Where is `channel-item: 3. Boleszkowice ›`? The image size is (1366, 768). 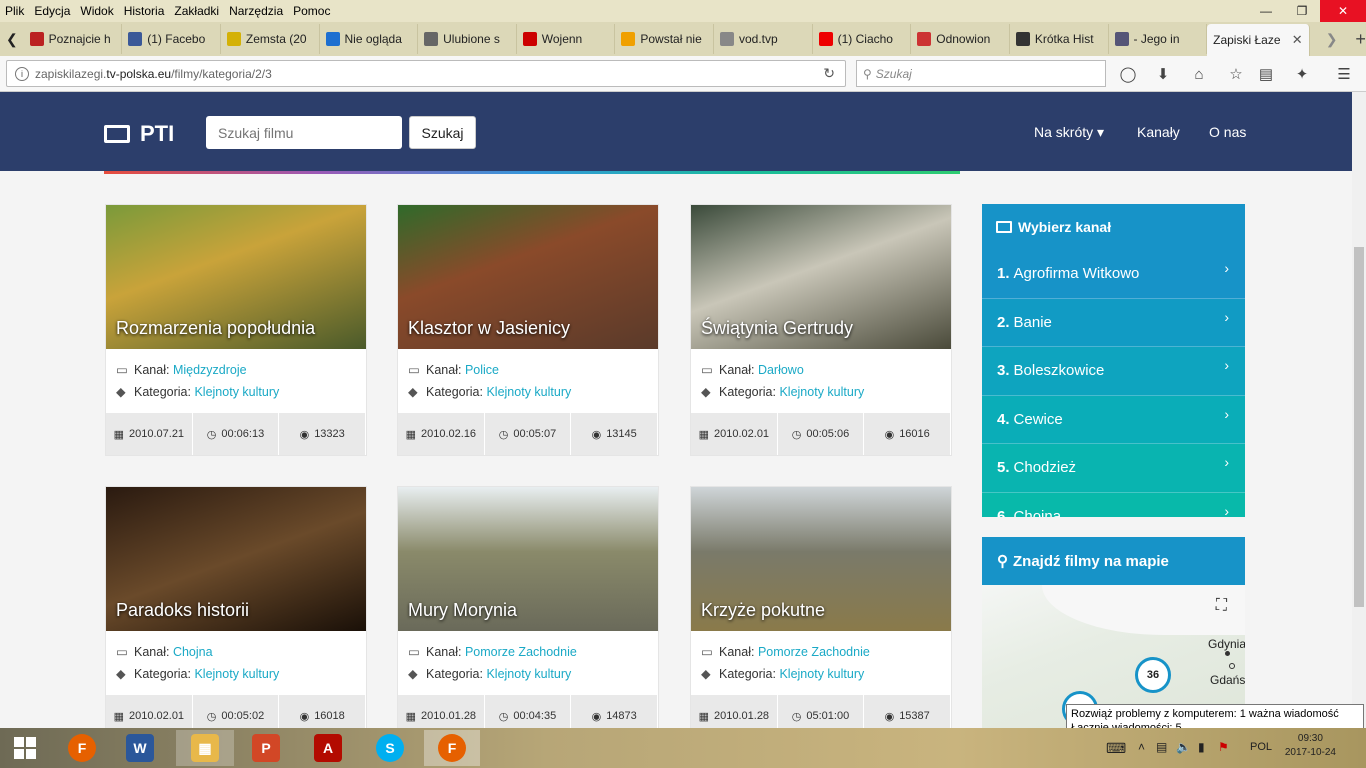
channel-item: 3. Boleszkowice › is located at coordinates (1113, 371).